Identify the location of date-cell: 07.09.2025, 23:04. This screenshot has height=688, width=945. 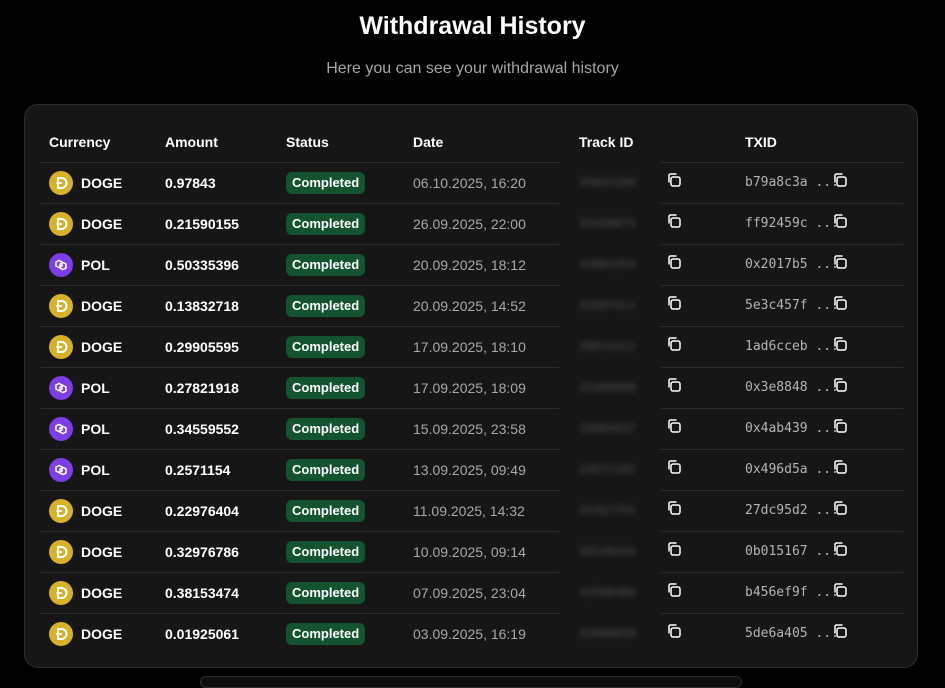
(469, 592).